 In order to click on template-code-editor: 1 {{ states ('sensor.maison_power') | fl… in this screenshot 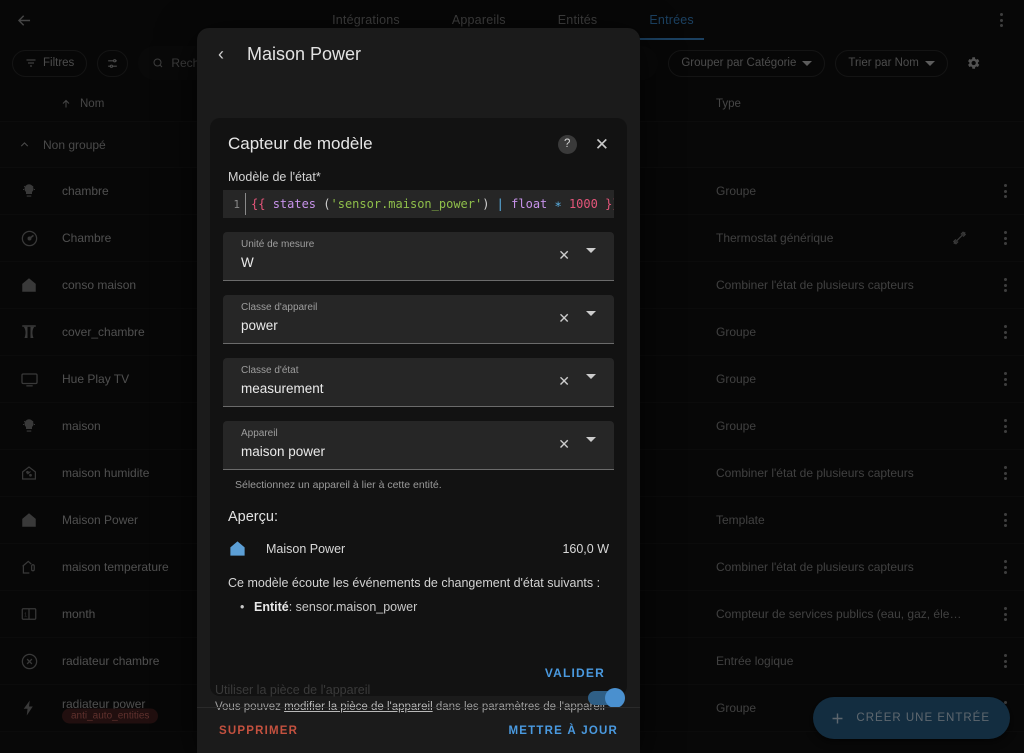, I will do `click(418, 204)`.